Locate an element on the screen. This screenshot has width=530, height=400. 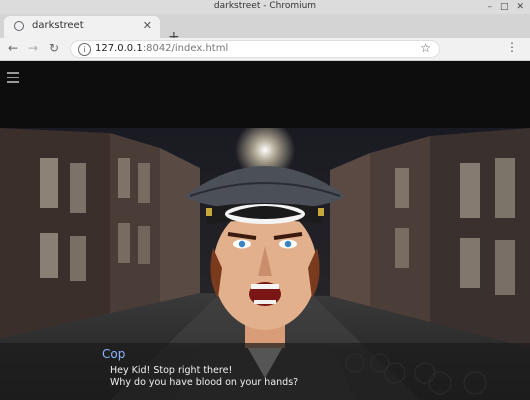
tab-title: darkstreet is located at coordinates (58, 25).